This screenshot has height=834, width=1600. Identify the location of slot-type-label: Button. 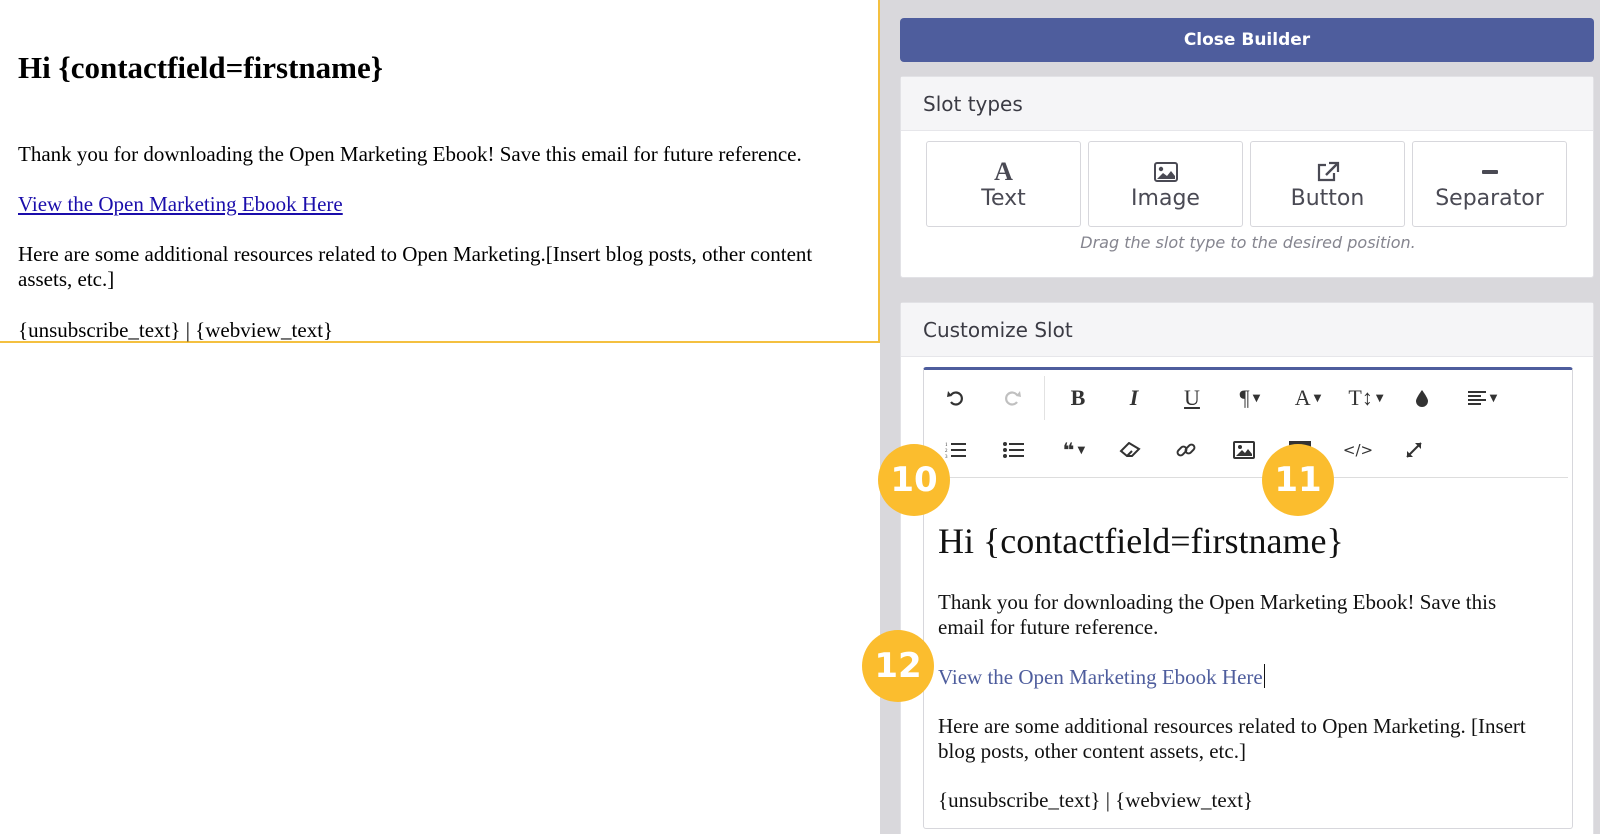
(1327, 198).